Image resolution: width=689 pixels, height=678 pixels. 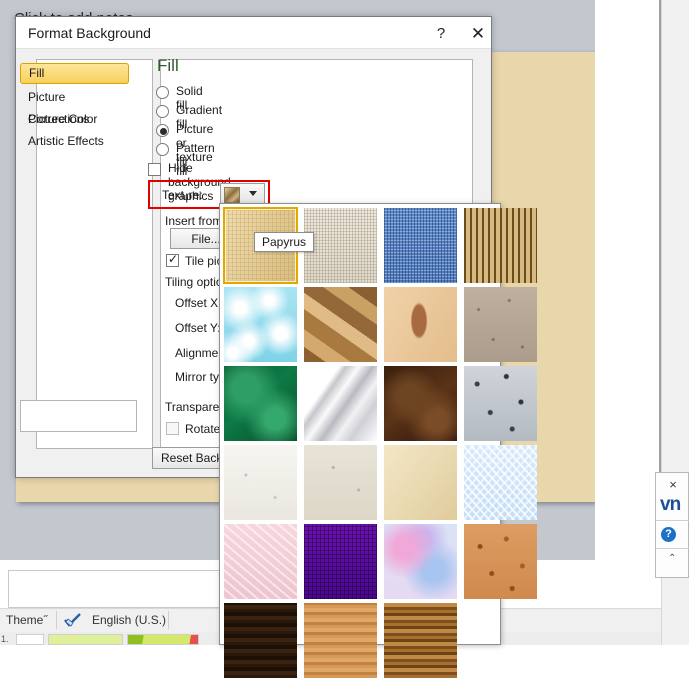 I want to click on field-label-offset-y: Offset Y:, so click(x=198, y=328).